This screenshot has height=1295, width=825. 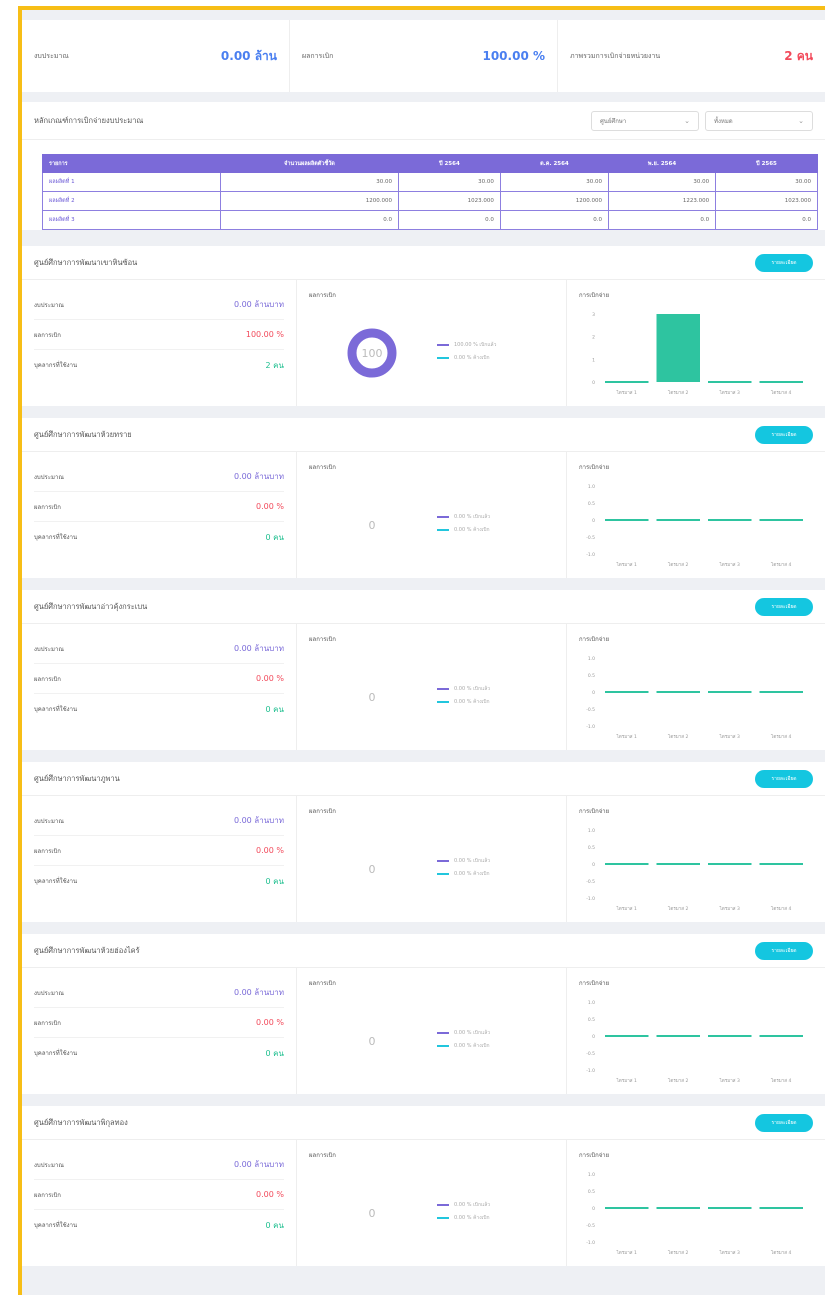 I want to click on stat-label: ผลการเบิก, so click(x=47, y=679).